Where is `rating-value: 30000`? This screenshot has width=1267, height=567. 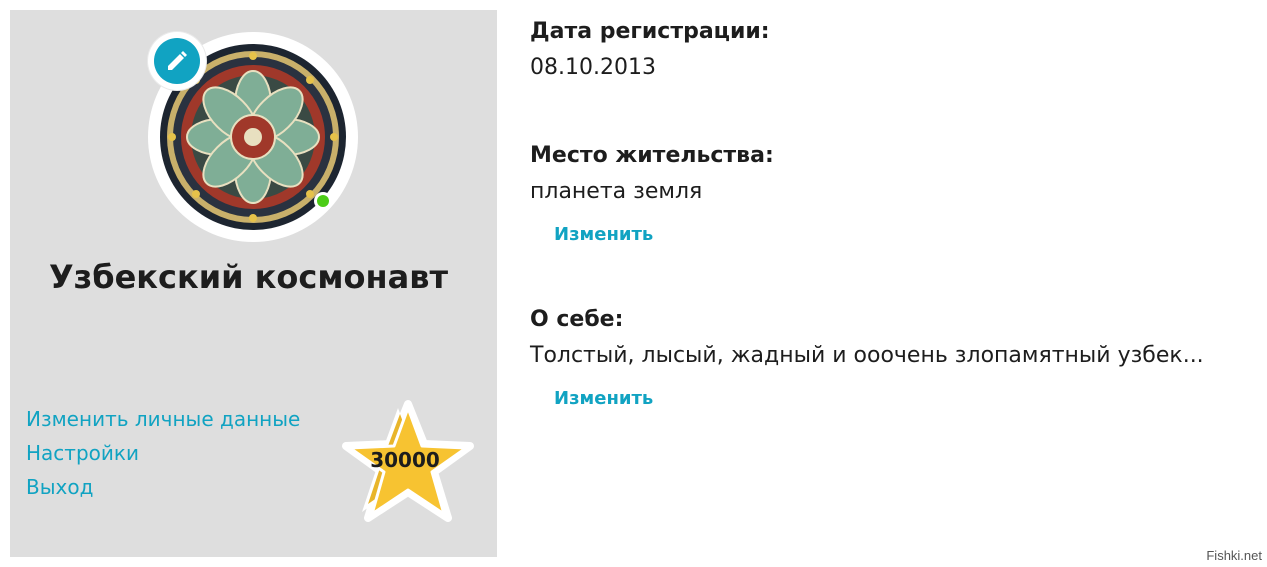
rating-value: 30000 is located at coordinates (405, 460).